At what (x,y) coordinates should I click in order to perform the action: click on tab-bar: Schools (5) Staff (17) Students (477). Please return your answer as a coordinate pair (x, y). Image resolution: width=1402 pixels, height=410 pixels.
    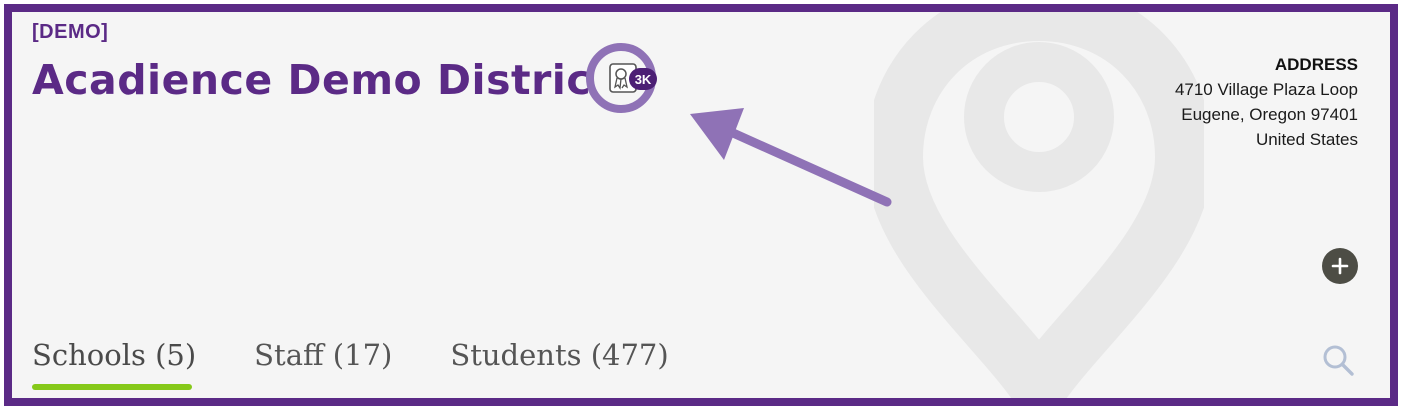
    Looking at the image, I should click on (379, 355).